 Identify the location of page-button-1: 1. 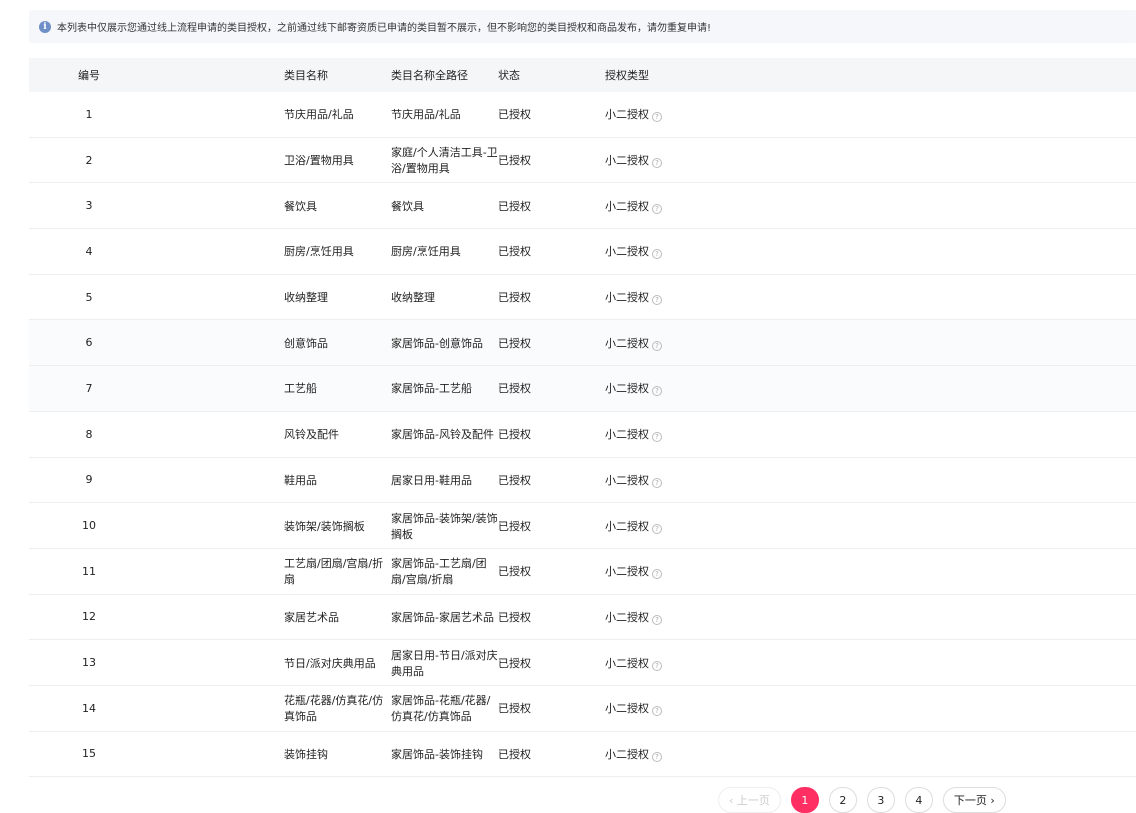
(804, 800).